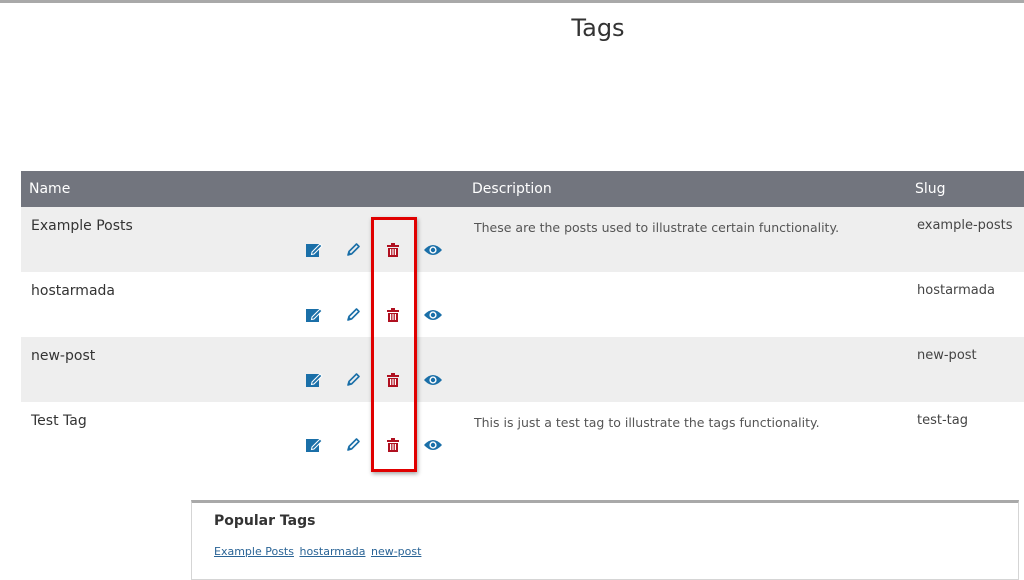  I want to click on column-header-description: Description, so click(512, 189).